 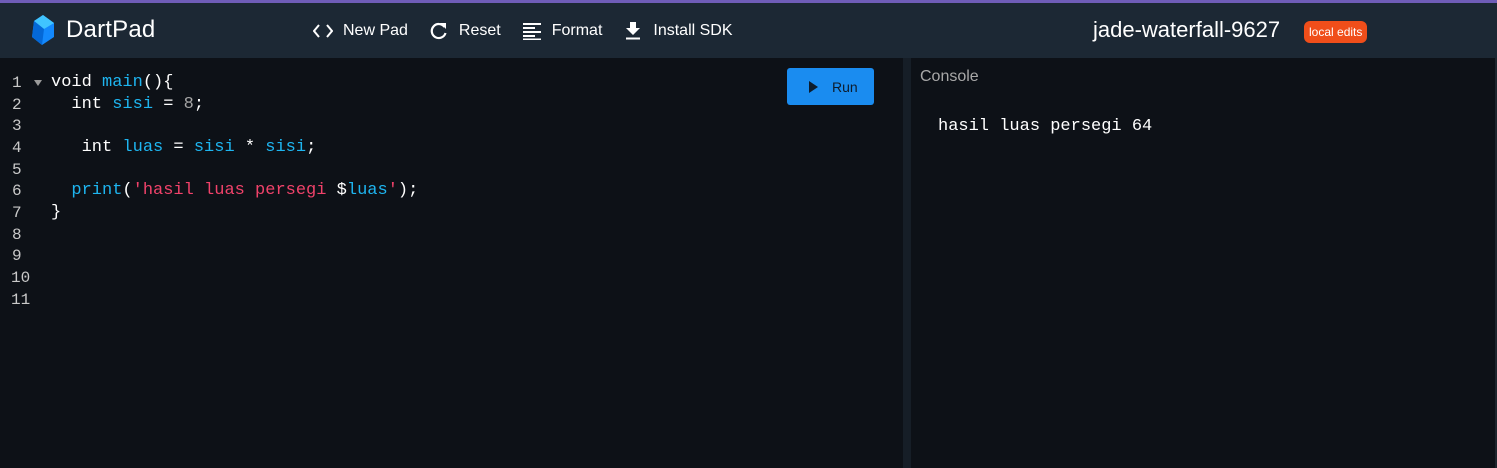 What do you see at coordinates (111, 29) in the screenshot?
I see `app-title: DartPad` at bounding box center [111, 29].